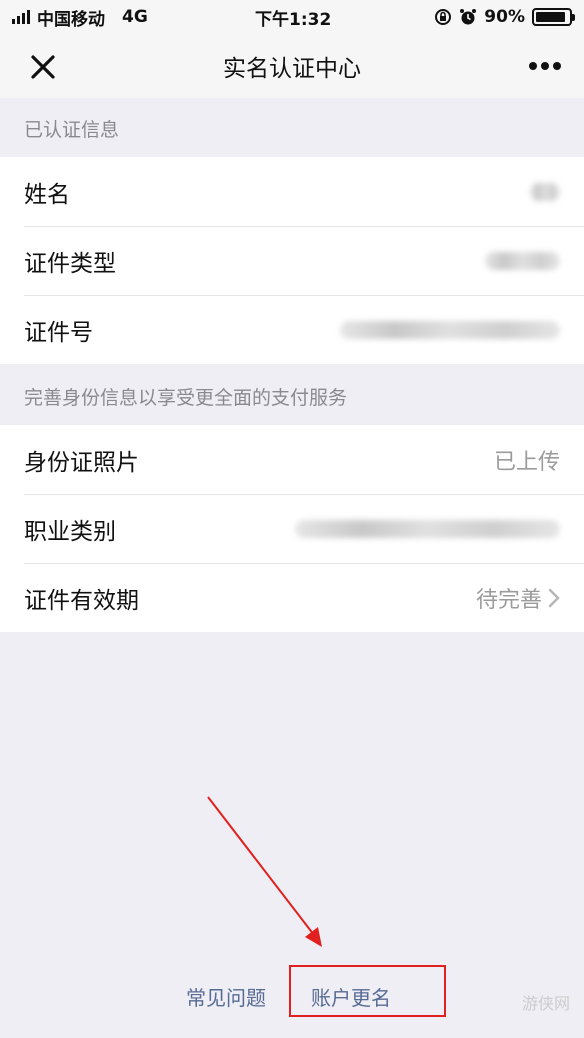 The width and height of the screenshot is (584, 1038). I want to click on row-occupation: 职业类别, so click(292, 528).